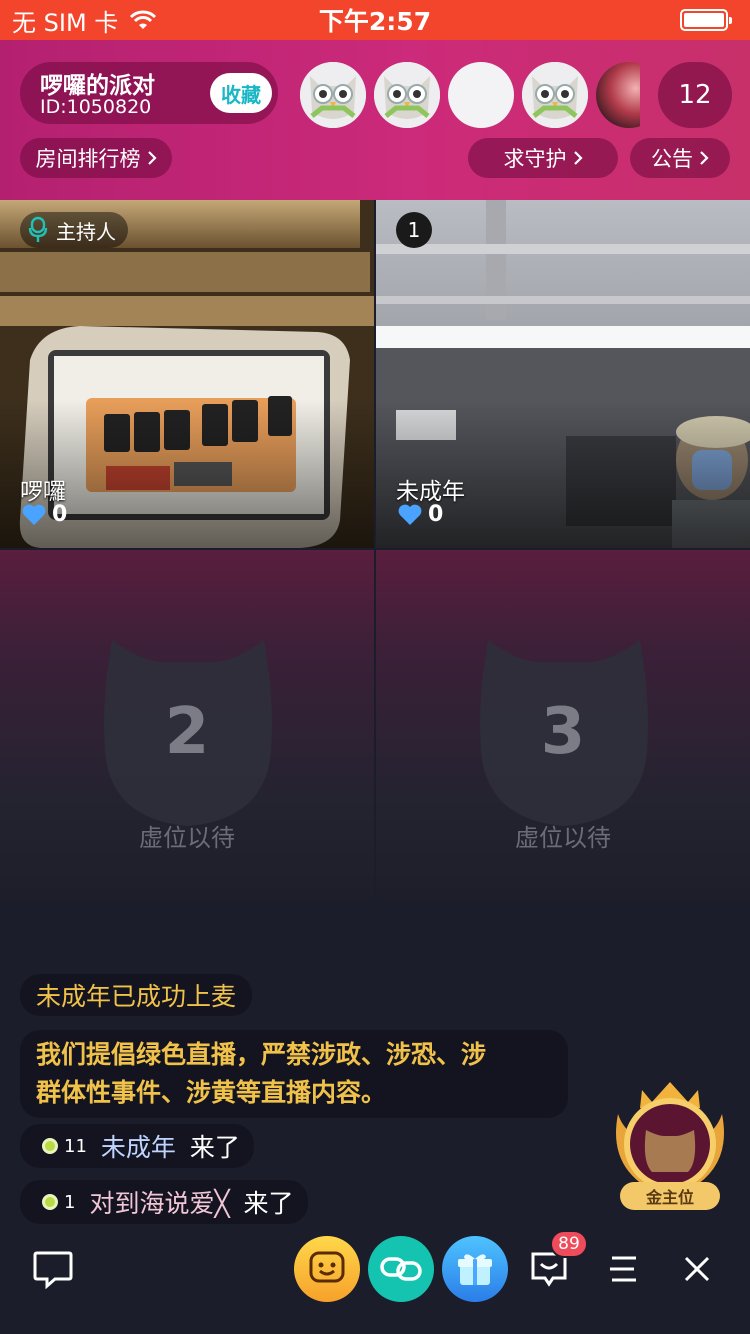 This screenshot has width=750, height=1334. I want to click on emoji-button, so click(327, 1269).